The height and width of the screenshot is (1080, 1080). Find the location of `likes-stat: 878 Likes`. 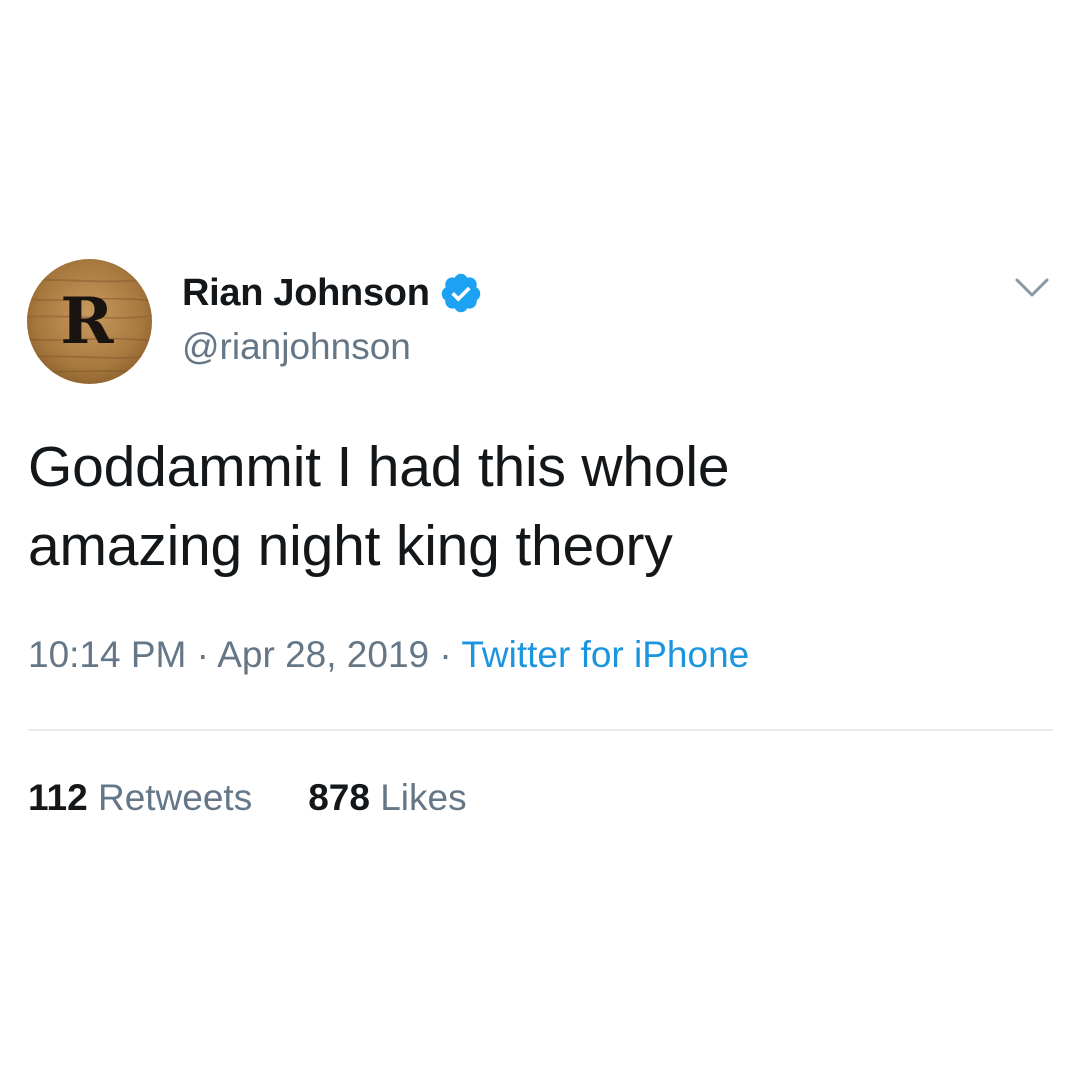

likes-stat: 878 Likes is located at coordinates (387, 798).